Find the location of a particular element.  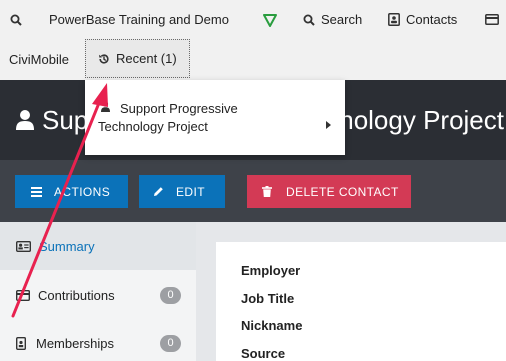

civimobile-label: CiviMobile is located at coordinates (39, 59).